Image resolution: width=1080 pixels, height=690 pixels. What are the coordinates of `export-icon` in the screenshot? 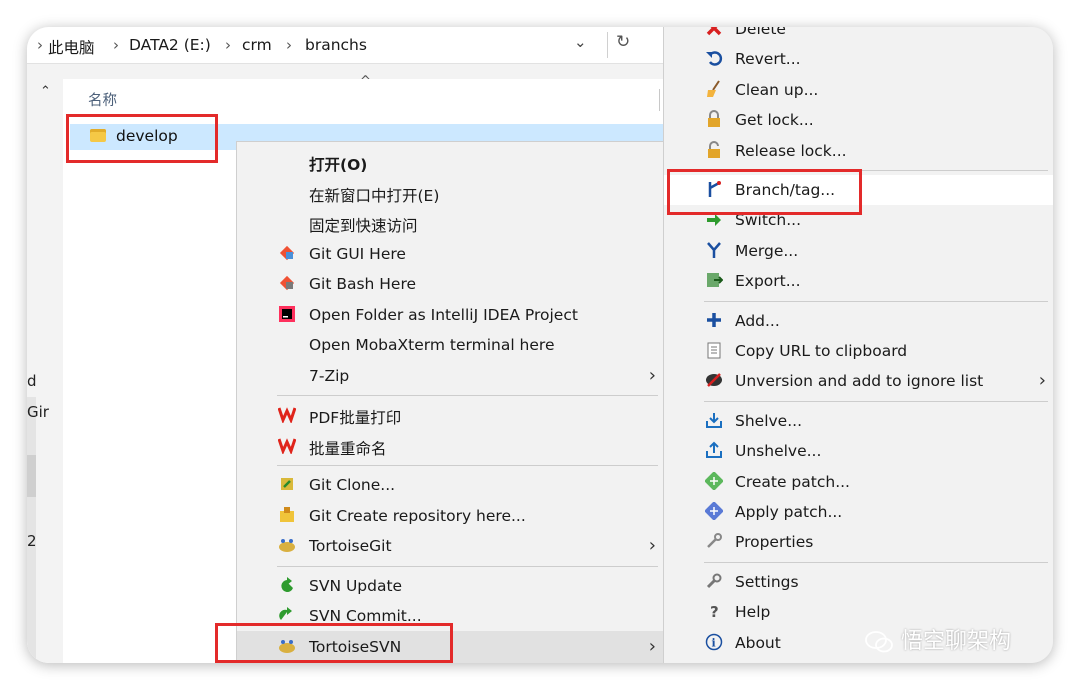 It's located at (714, 281).